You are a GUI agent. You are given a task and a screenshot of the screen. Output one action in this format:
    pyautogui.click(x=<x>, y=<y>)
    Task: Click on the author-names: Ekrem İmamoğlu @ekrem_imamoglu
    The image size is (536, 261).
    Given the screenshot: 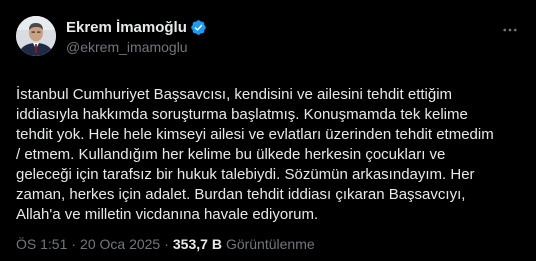 What is the action you would take?
    pyautogui.click(x=136, y=37)
    